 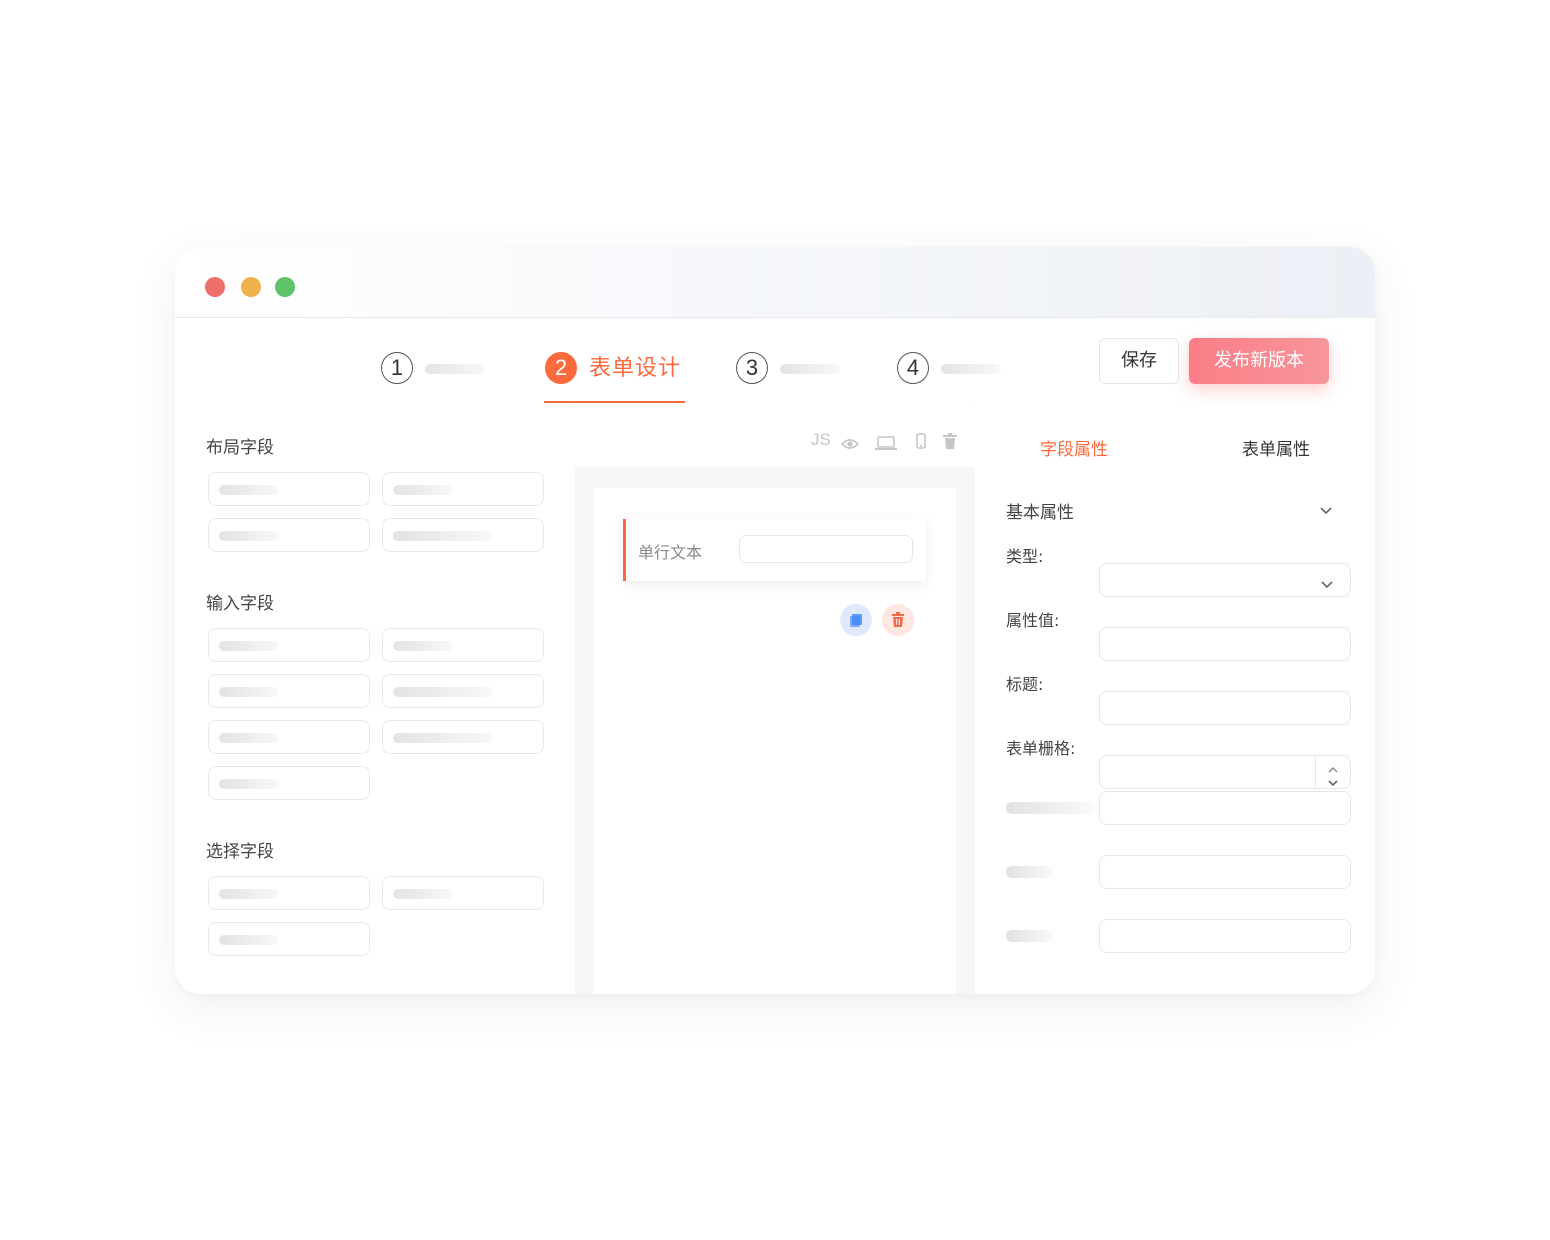 What do you see at coordinates (1074, 447) in the screenshot?
I see `tab-field-properties: 字段属性` at bounding box center [1074, 447].